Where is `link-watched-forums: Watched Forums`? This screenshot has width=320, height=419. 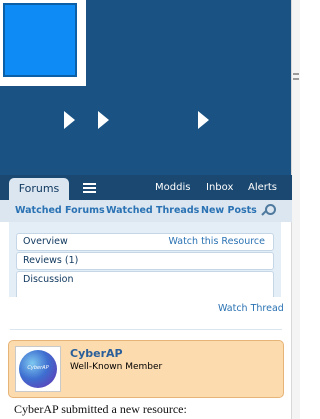
link-watched-forums: Watched Forums is located at coordinates (60, 211).